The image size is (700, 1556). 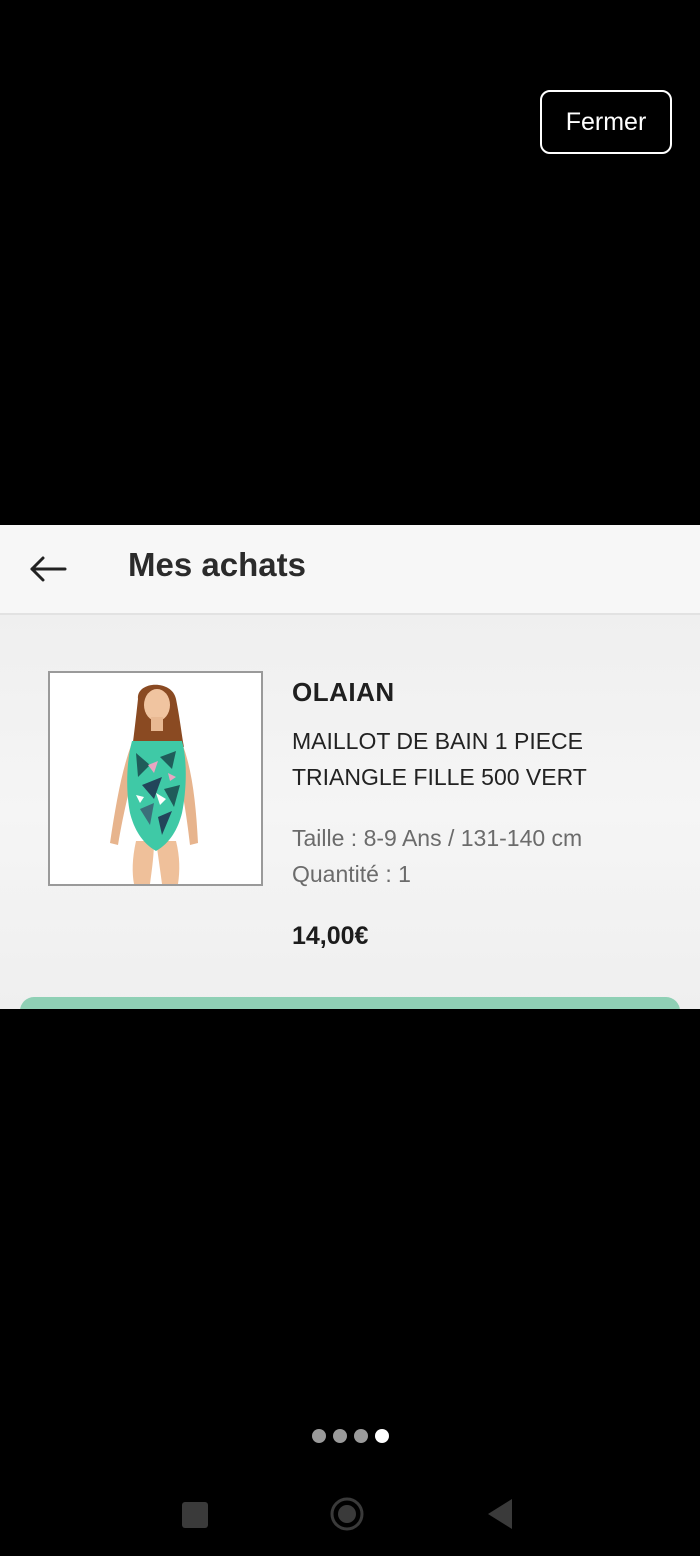 I want to click on close-button: Fermer, so click(x=606, y=122).